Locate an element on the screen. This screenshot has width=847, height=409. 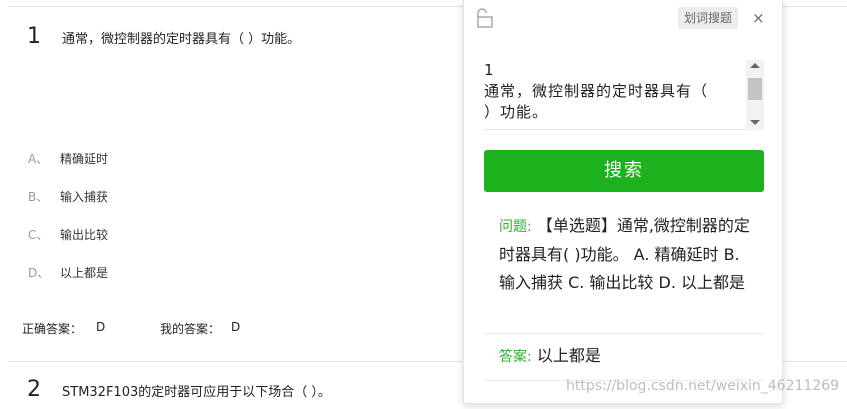
textarea-scrollbar is located at coordinates (755, 95).